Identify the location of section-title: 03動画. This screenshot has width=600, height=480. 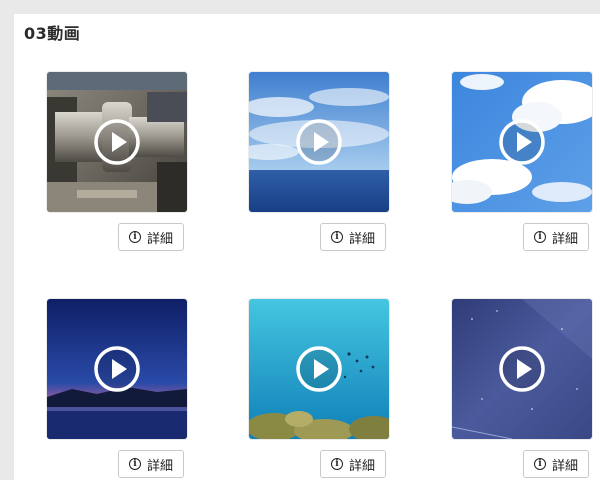
(52, 33).